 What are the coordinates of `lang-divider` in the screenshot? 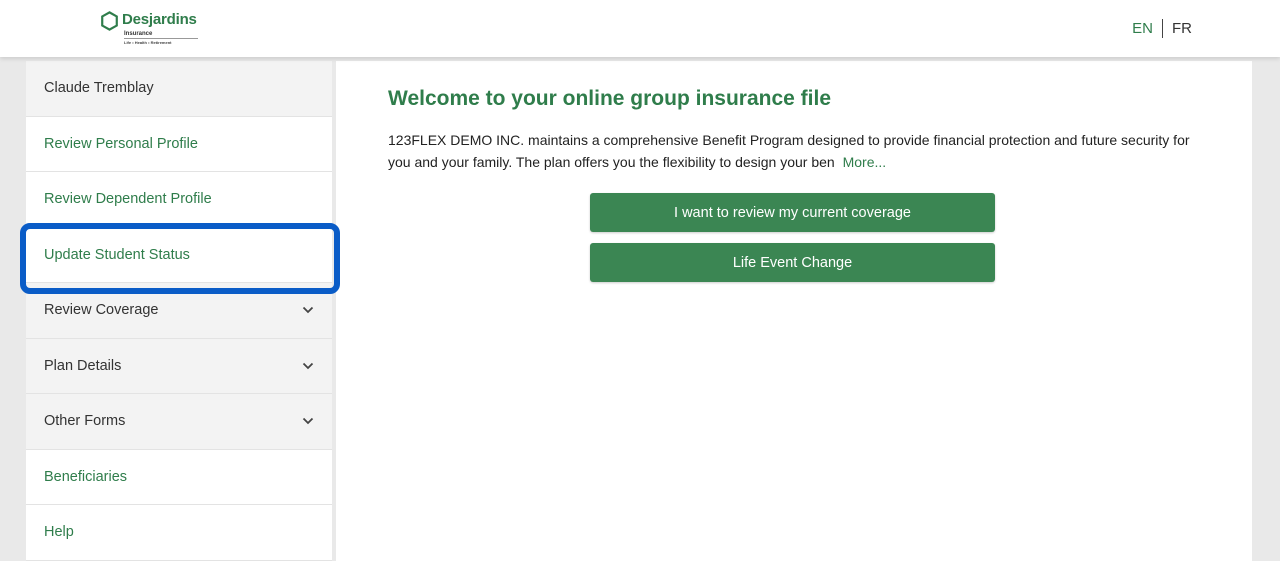 It's located at (1162, 28).